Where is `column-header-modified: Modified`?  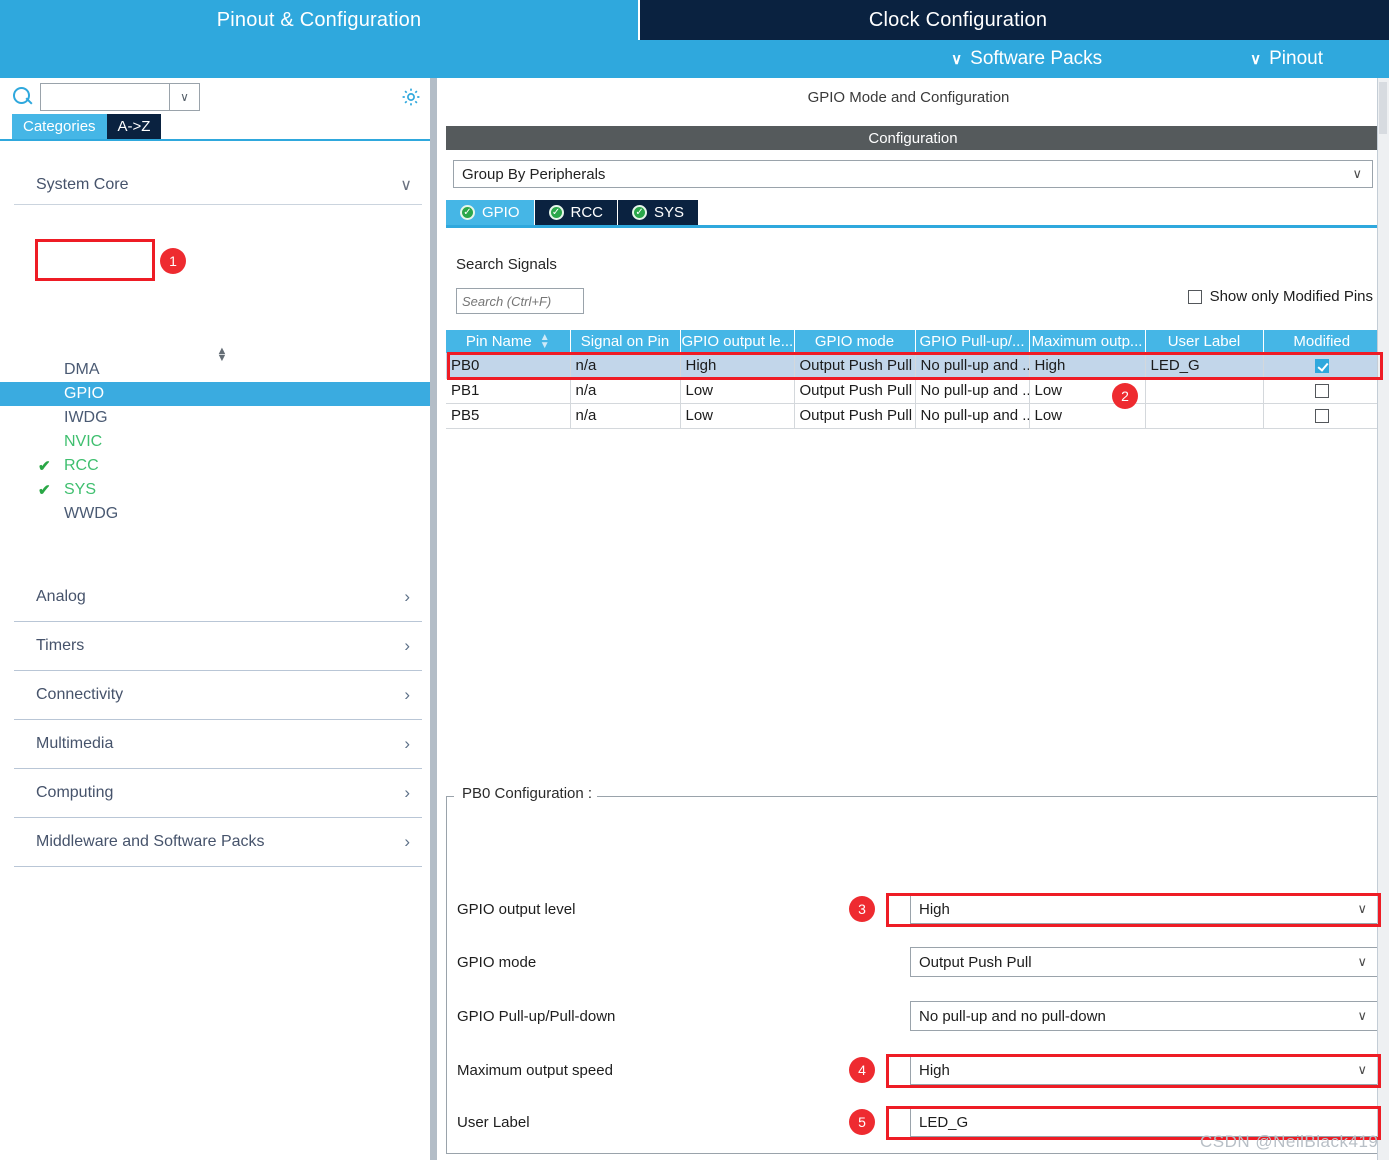
column-header-modified: Modified is located at coordinates (1321, 341).